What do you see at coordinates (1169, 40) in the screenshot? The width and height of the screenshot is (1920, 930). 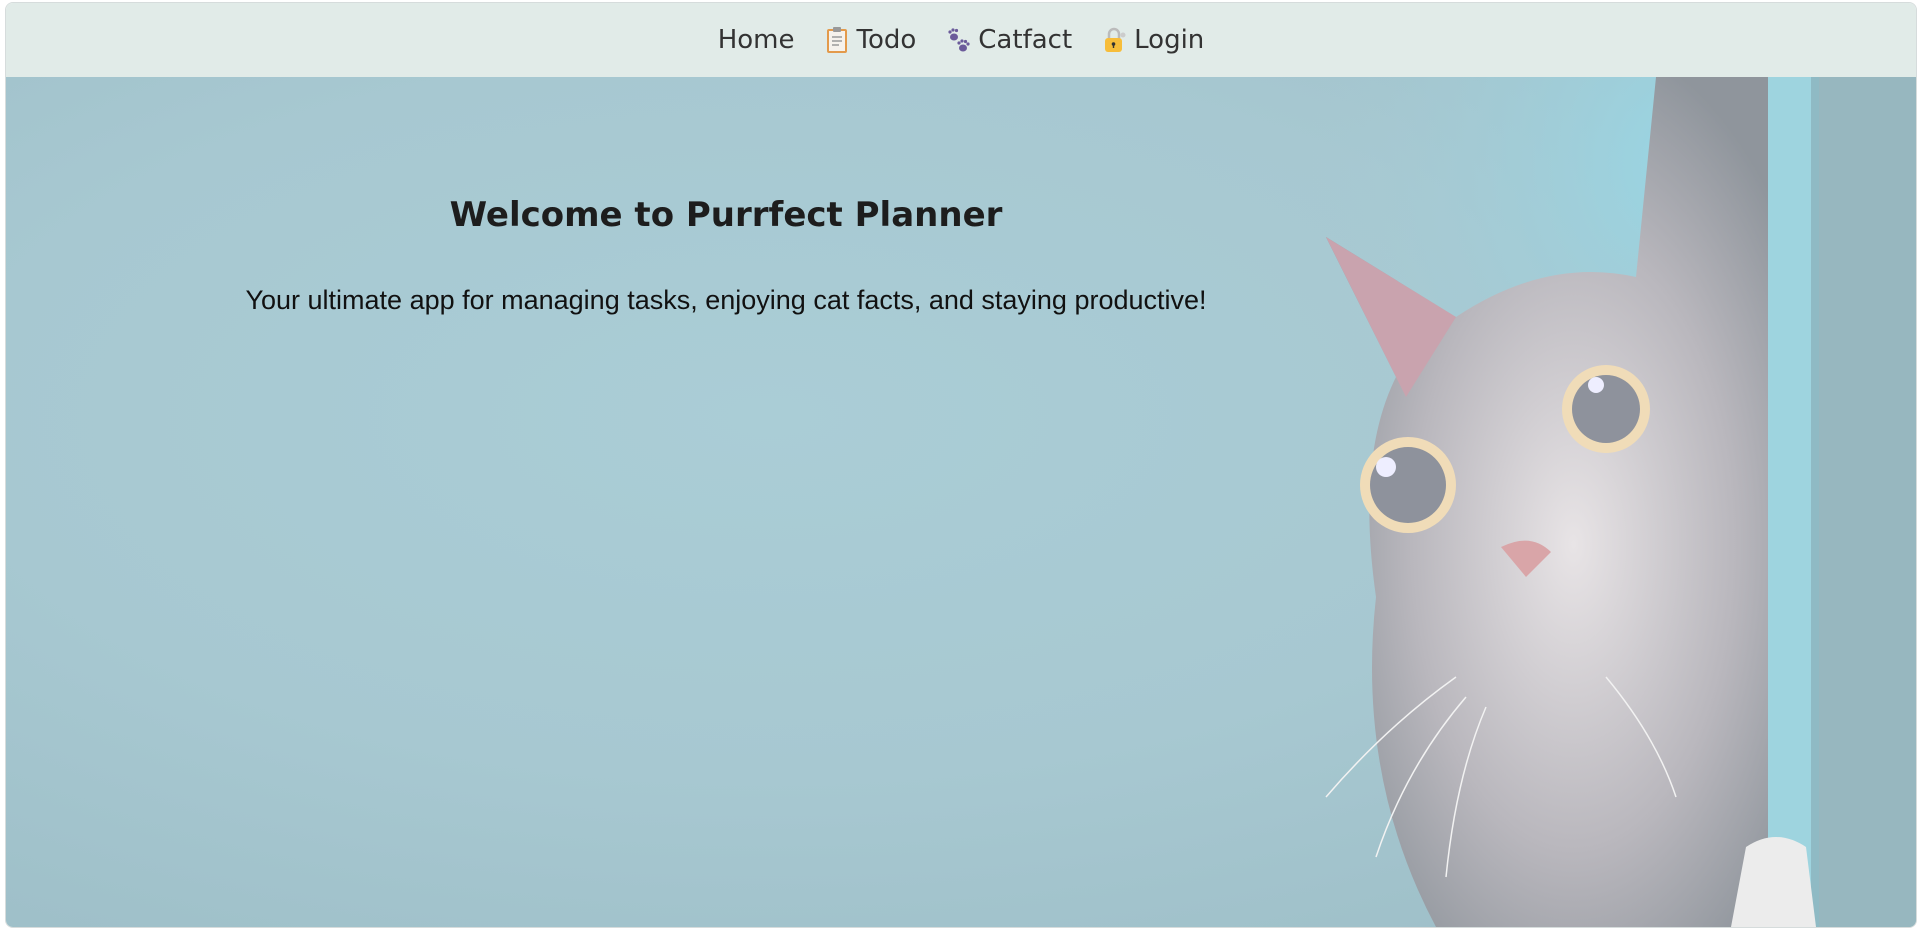 I see `nav-login-label: Login` at bounding box center [1169, 40].